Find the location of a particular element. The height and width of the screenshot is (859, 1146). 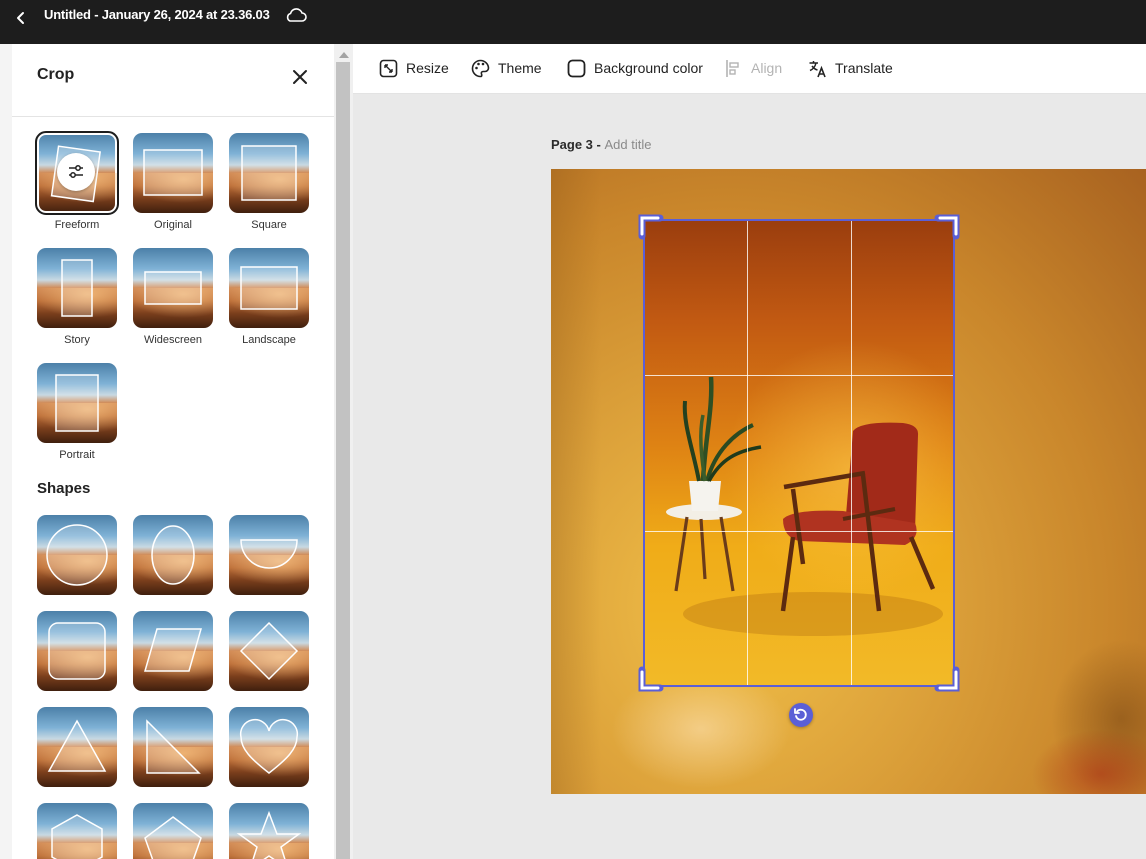

shape-rounded-square is located at coordinates (77, 651).